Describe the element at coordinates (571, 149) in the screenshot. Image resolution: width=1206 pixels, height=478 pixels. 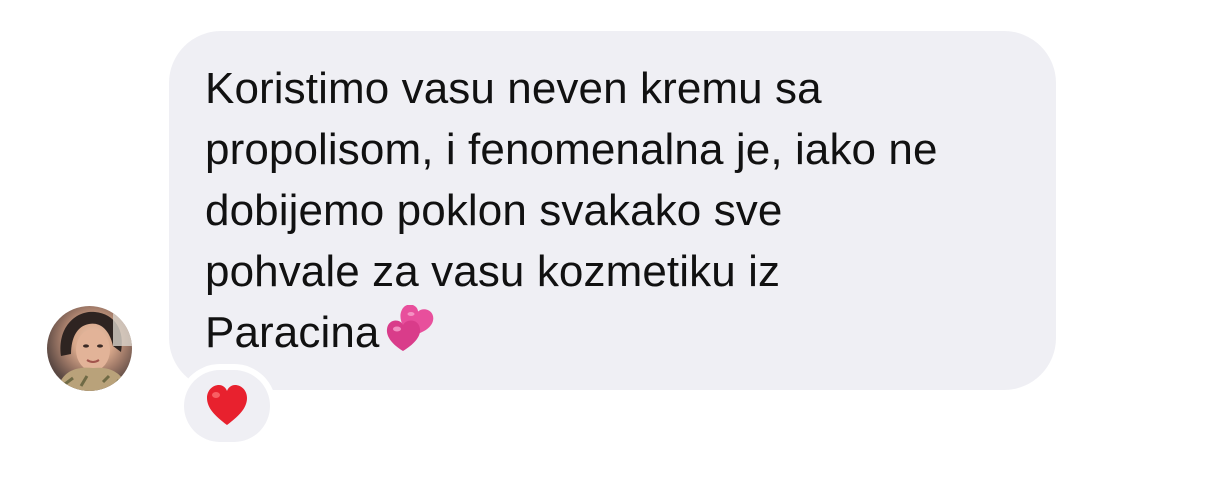
I see `message-line: propolisom, i fenomenalna je, iako ne` at that location.